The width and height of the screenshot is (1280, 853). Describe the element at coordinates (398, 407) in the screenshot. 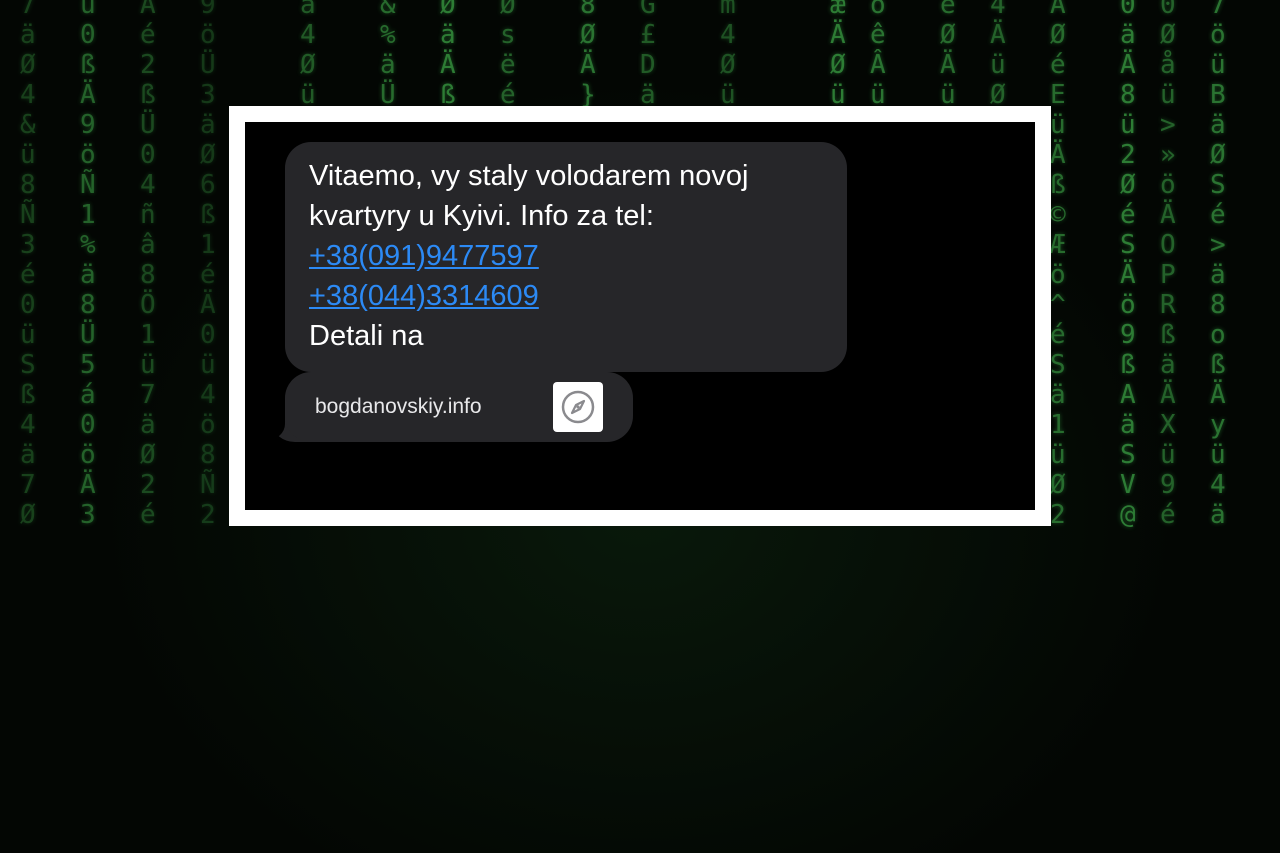

I see `link-preview-domain: bogdanovskiy.info` at that location.